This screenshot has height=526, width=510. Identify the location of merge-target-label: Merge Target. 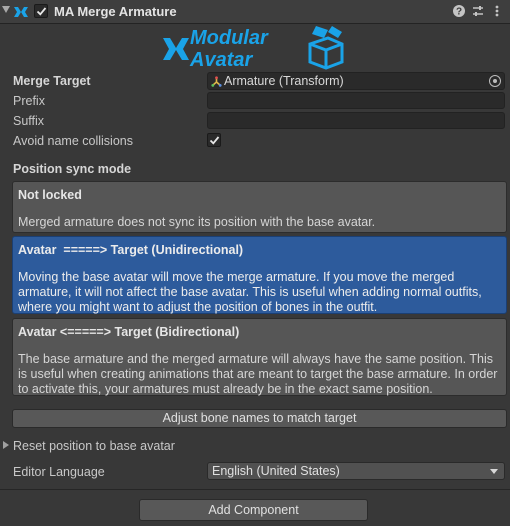
(52, 81).